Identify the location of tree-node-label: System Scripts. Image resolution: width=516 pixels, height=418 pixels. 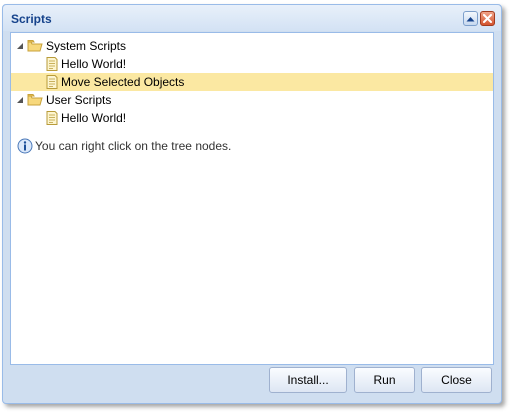
(86, 46).